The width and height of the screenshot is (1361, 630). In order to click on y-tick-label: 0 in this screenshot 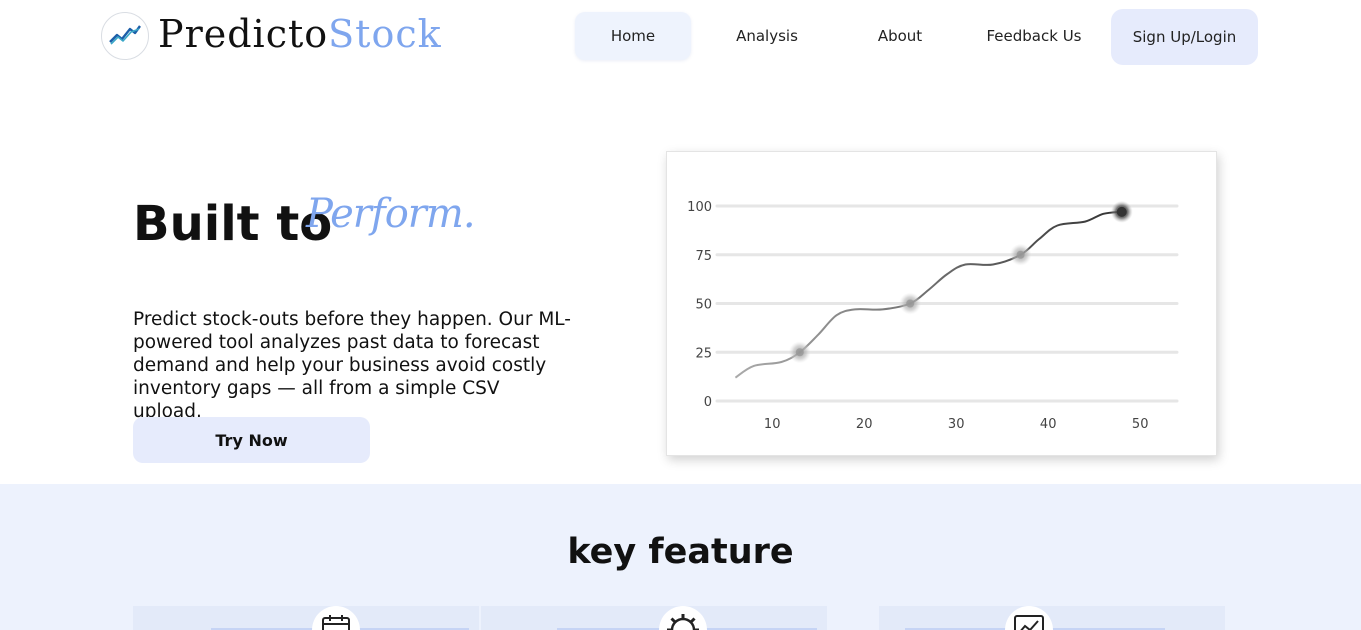, I will do `click(708, 402)`.